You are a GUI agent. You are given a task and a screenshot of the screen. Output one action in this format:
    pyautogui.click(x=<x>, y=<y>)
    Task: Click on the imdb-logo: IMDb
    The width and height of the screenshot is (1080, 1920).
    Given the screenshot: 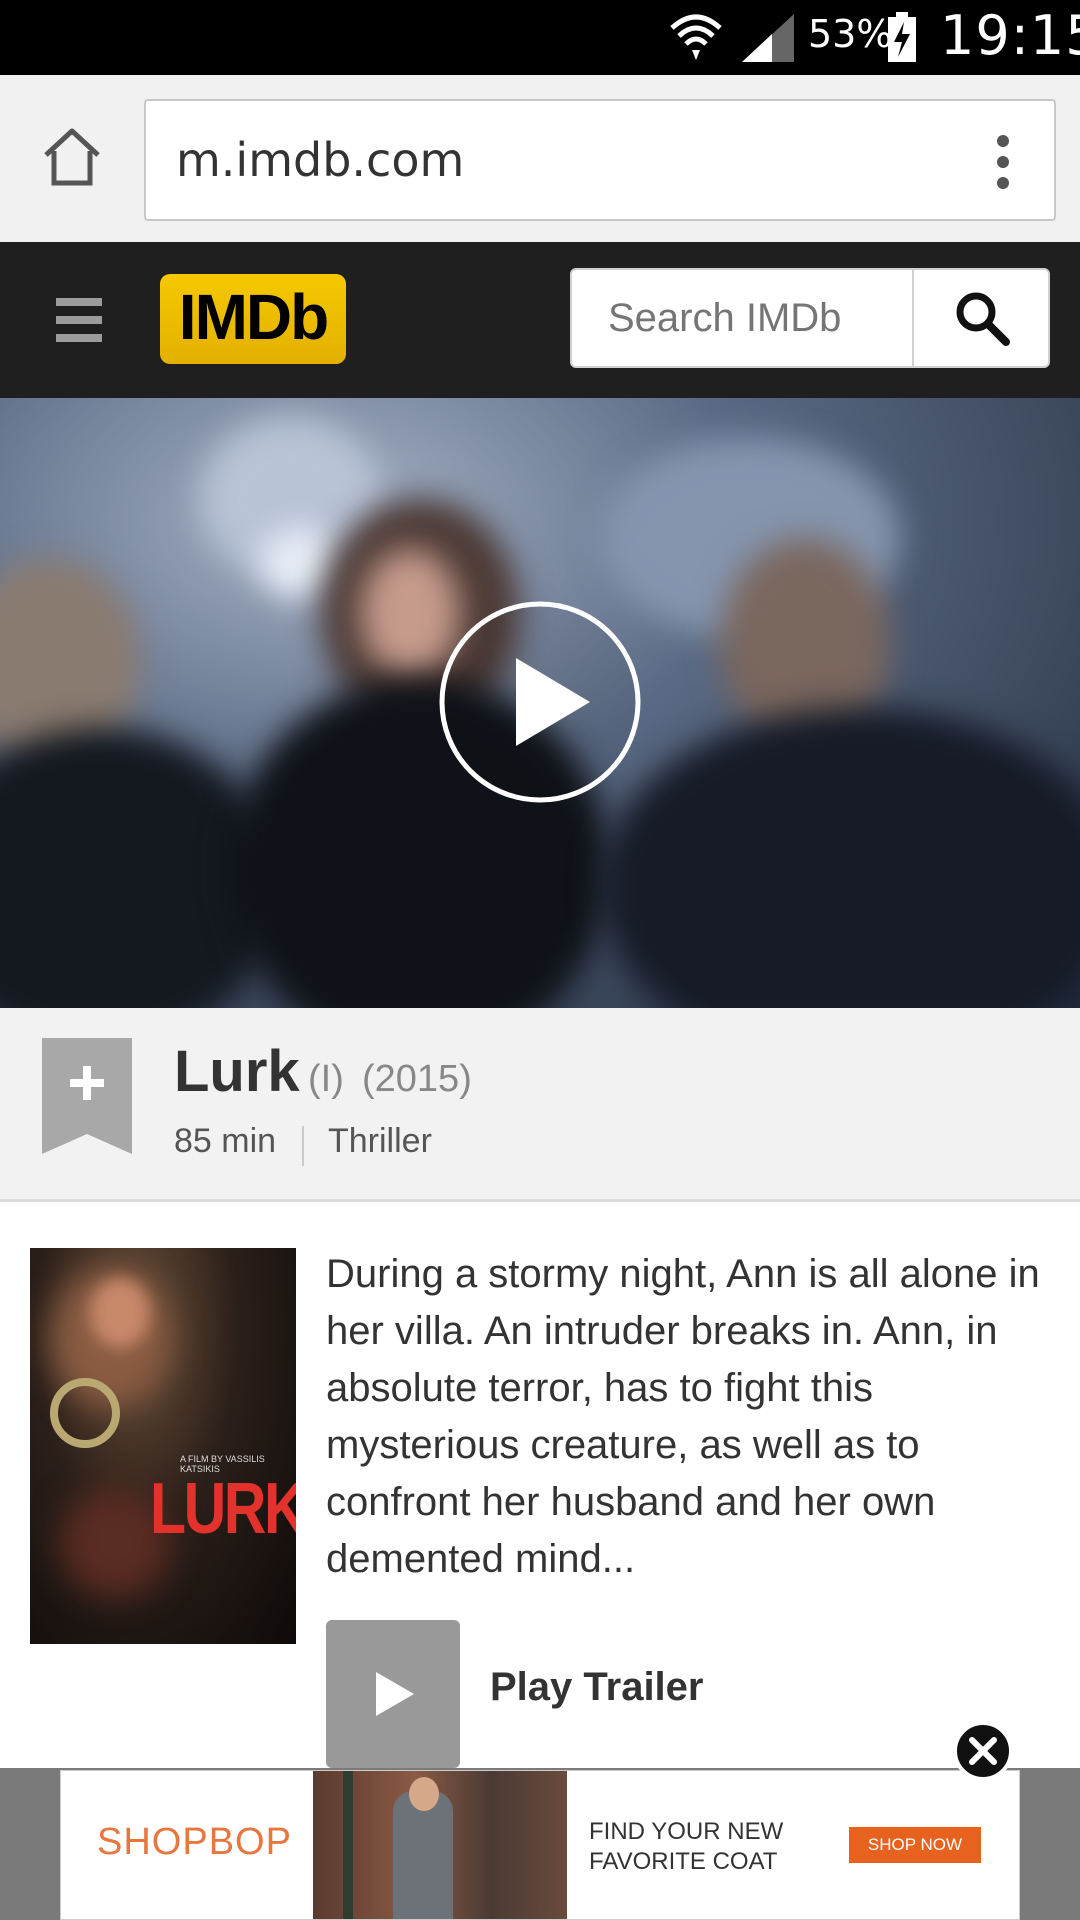 What is the action you would take?
    pyautogui.click(x=253, y=319)
    